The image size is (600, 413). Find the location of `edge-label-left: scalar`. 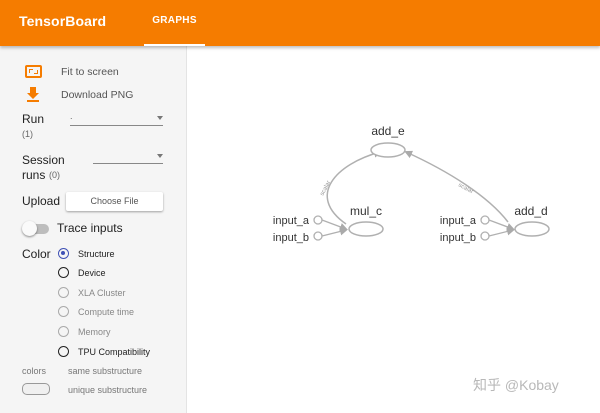

edge-label-left: scalar is located at coordinates (325, 188).